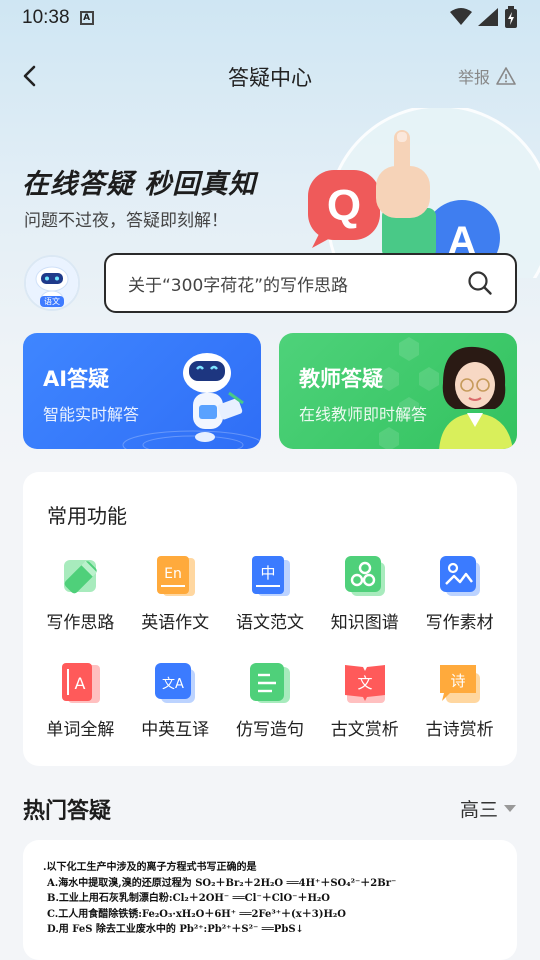 The image size is (540, 960). Describe the element at coordinates (511, 17) in the screenshot. I see `battery-icon` at that location.